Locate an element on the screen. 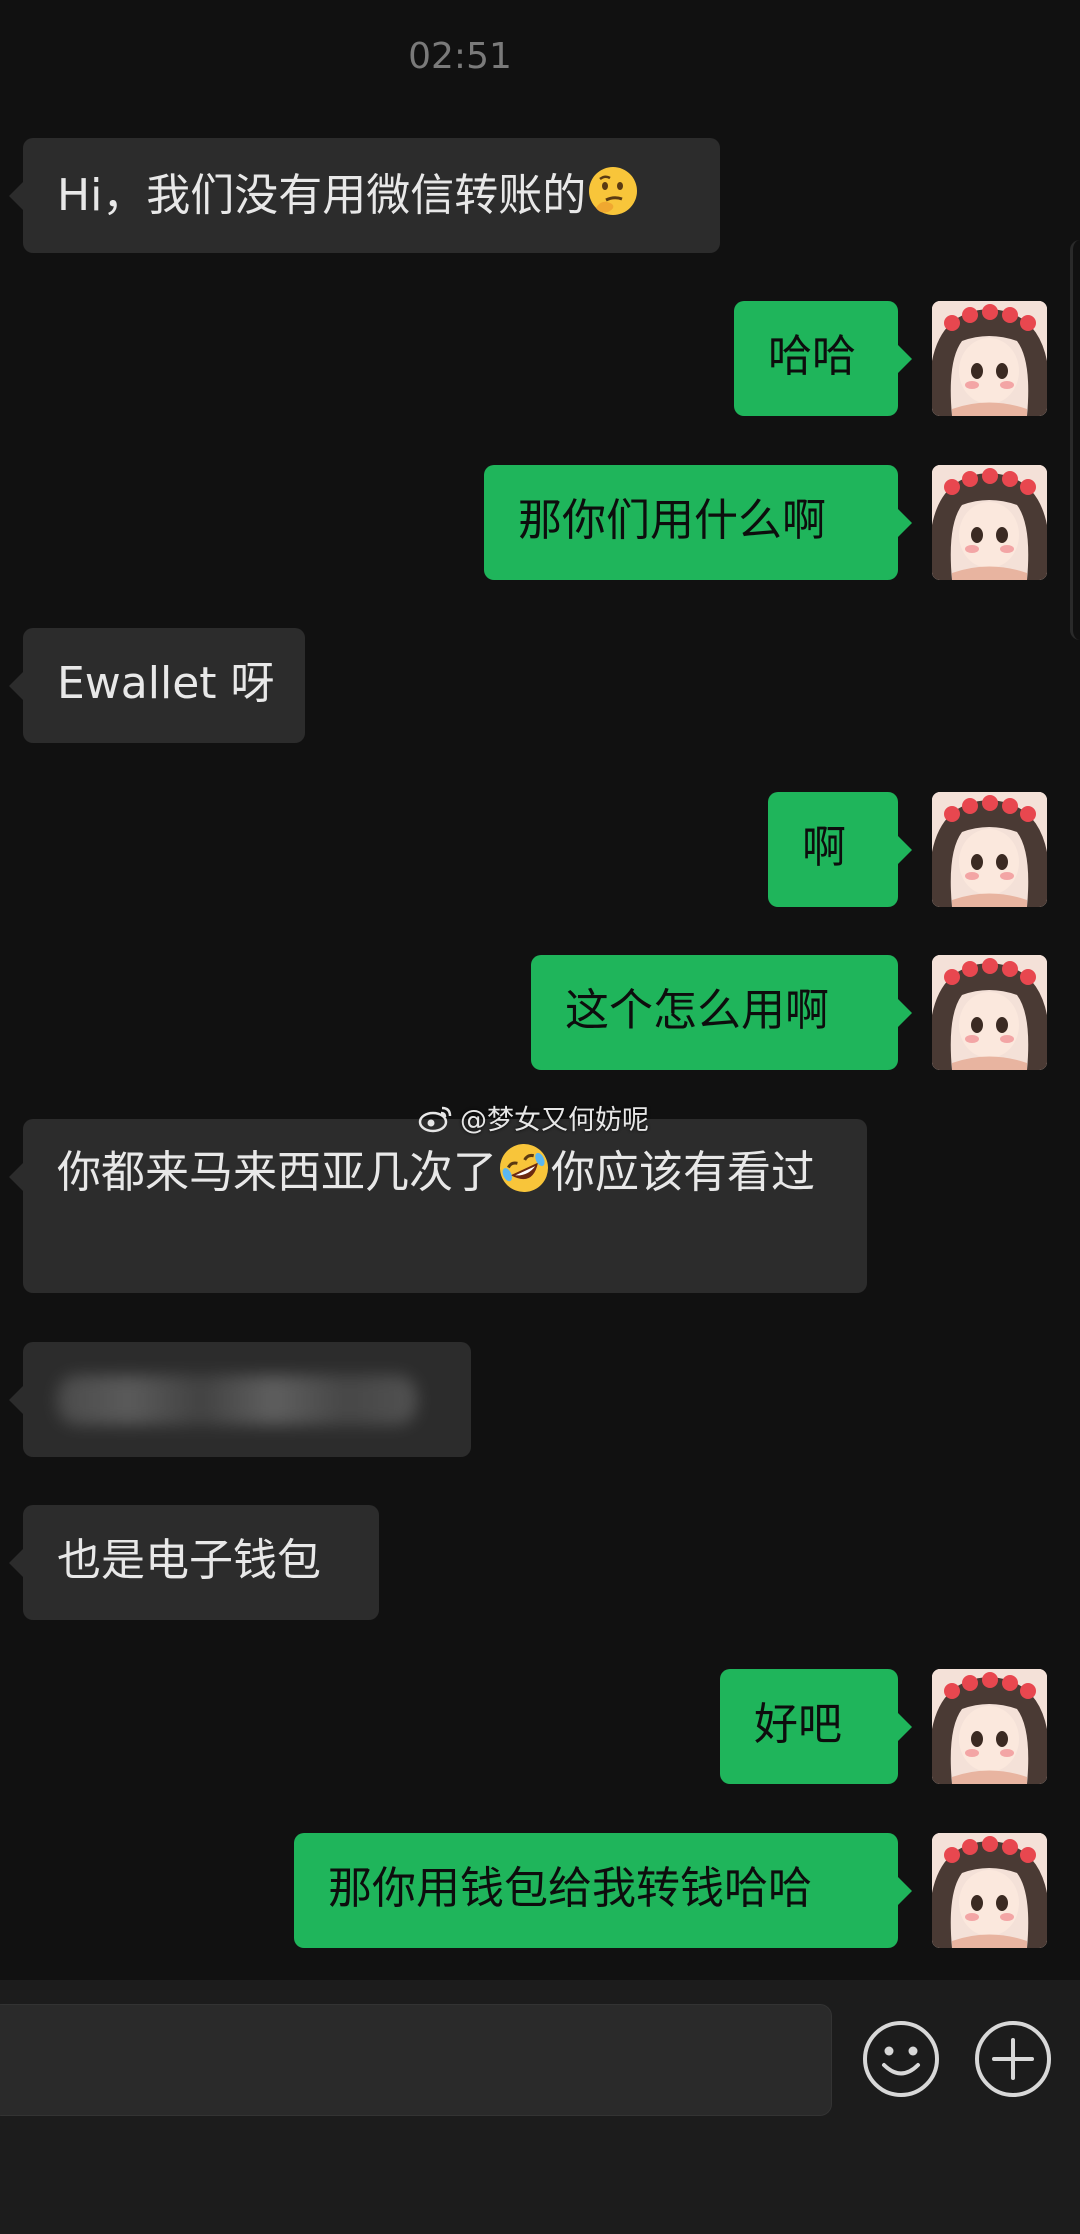  message-text: 也是电子钱包 is located at coordinates (189, 1560).